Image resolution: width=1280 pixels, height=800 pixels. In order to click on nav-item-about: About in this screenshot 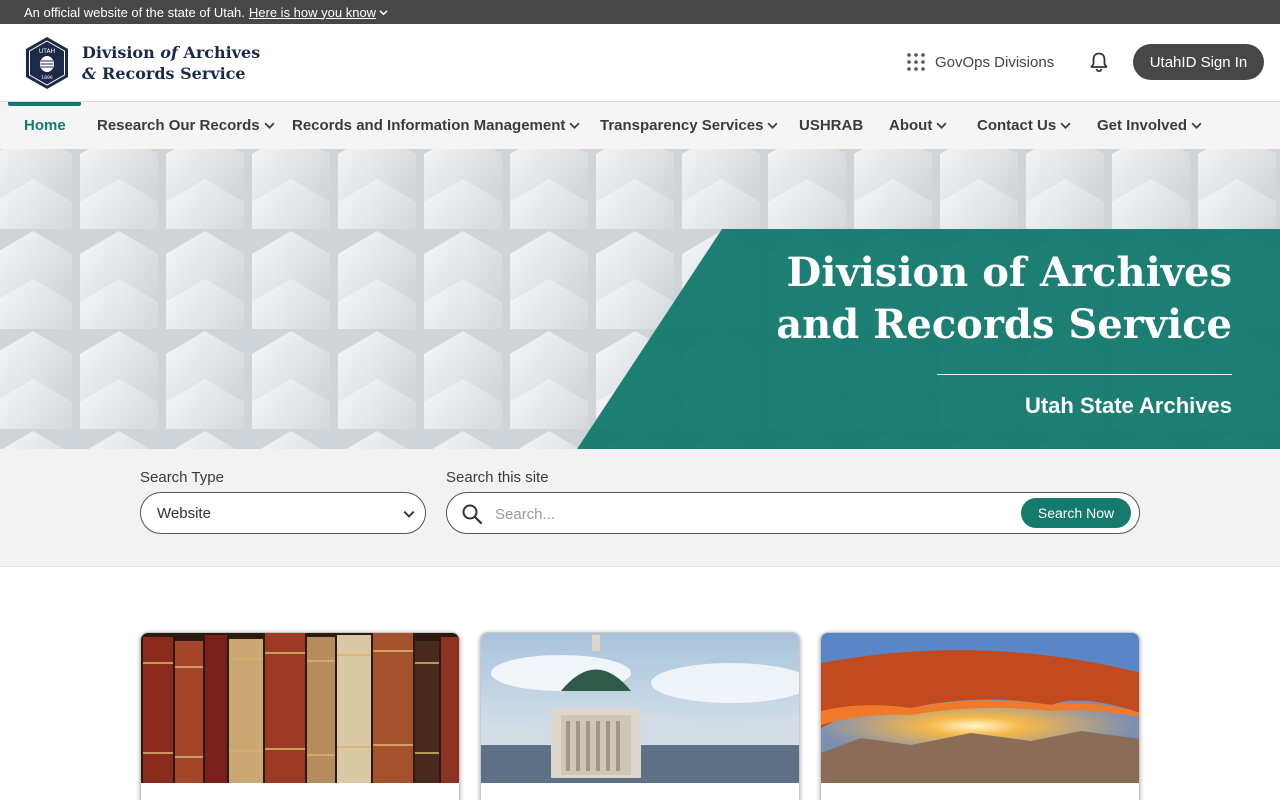, I will do `click(918, 125)`.